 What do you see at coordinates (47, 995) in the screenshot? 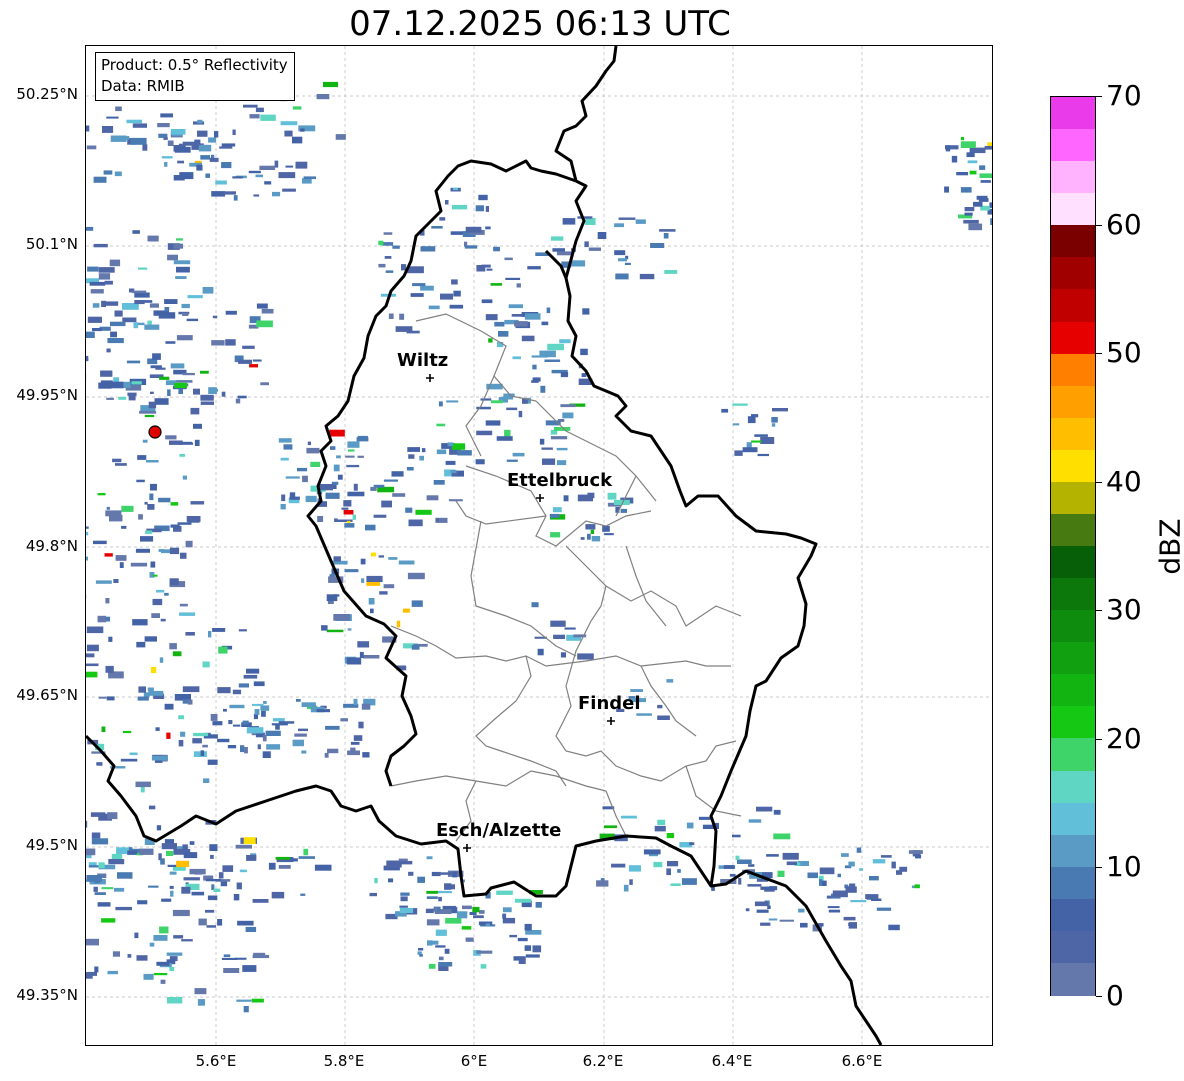
I see `lat-tick-label: 49.35°N` at bounding box center [47, 995].